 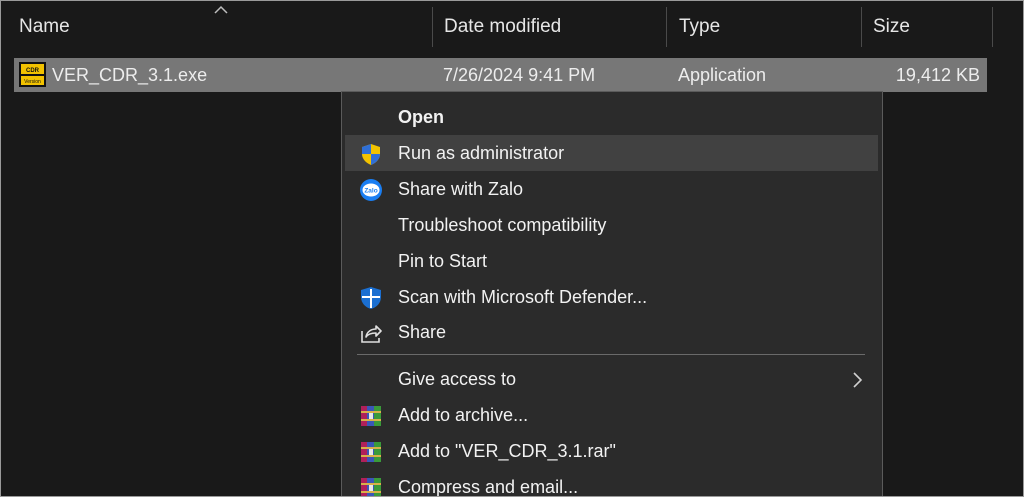 What do you see at coordinates (611, 225) in the screenshot?
I see `menu-item-troubleshoot-compatibility: Troubleshoot compatibility` at bounding box center [611, 225].